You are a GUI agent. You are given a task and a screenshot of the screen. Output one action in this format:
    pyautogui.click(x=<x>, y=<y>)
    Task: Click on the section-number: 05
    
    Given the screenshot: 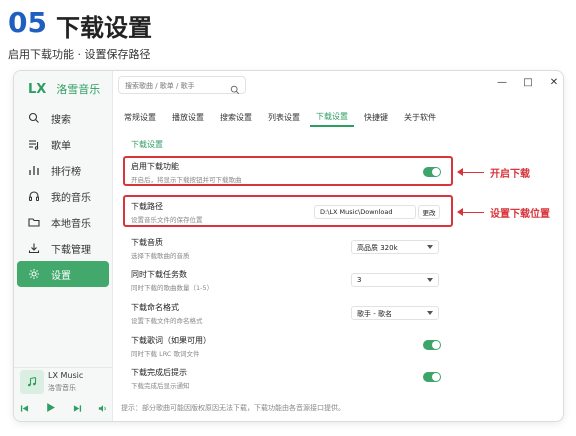 What is the action you would take?
    pyautogui.click(x=27, y=22)
    